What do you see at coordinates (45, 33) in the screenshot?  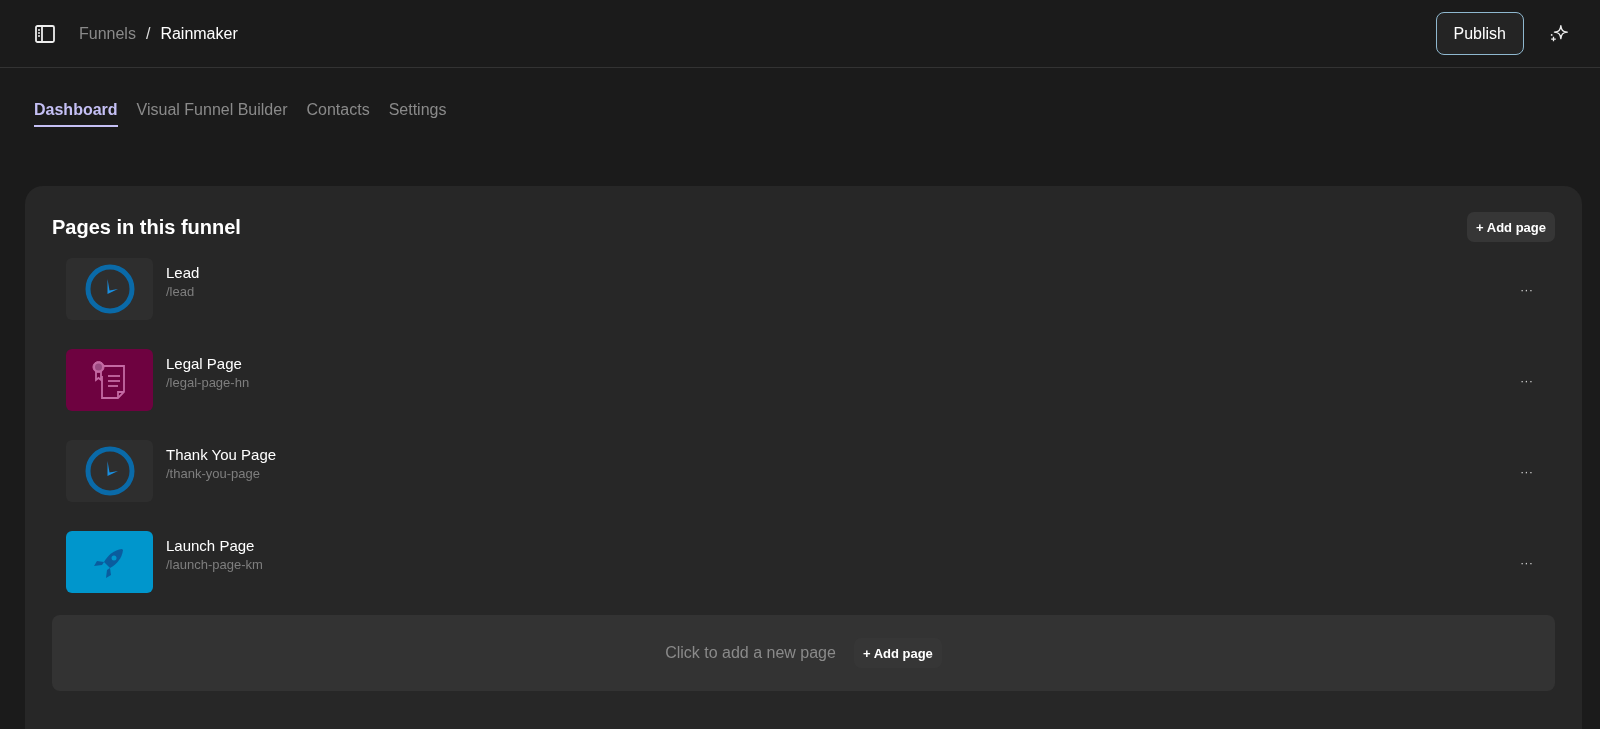 I see `sidebar-toggle-icon` at bounding box center [45, 33].